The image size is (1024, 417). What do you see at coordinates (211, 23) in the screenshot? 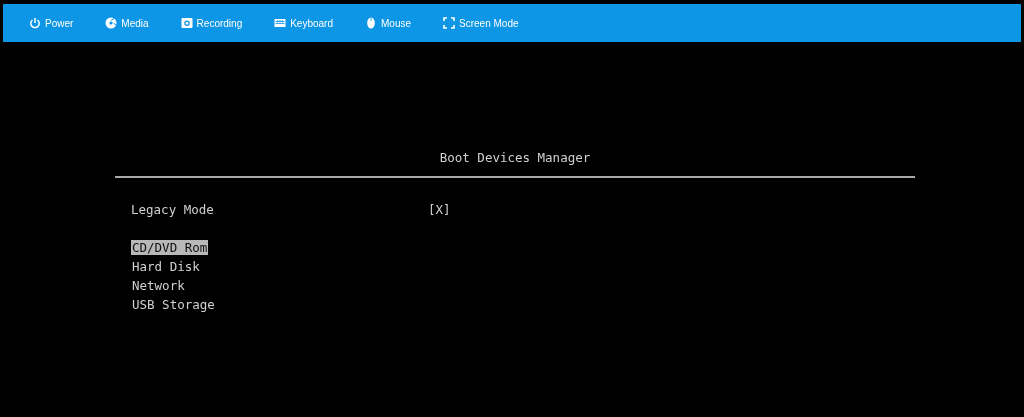
I see `toolbar-button: Recording` at bounding box center [211, 23].